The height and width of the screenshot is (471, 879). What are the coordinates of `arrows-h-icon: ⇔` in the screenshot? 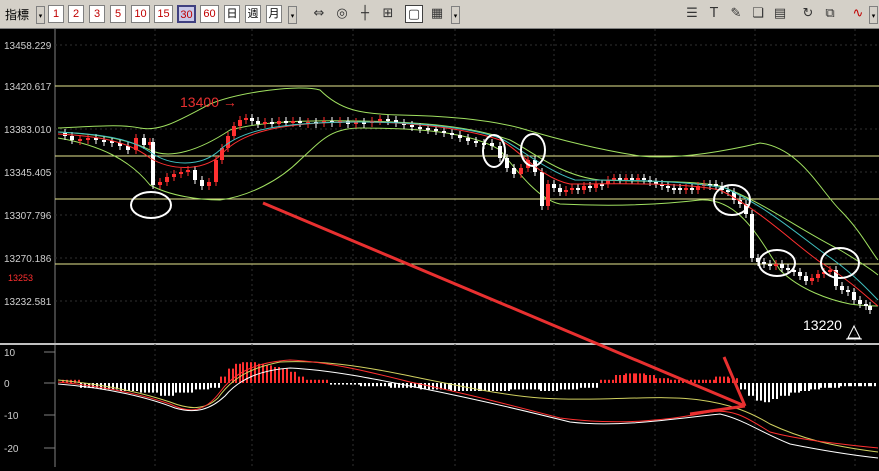 It's located at (319, 14).